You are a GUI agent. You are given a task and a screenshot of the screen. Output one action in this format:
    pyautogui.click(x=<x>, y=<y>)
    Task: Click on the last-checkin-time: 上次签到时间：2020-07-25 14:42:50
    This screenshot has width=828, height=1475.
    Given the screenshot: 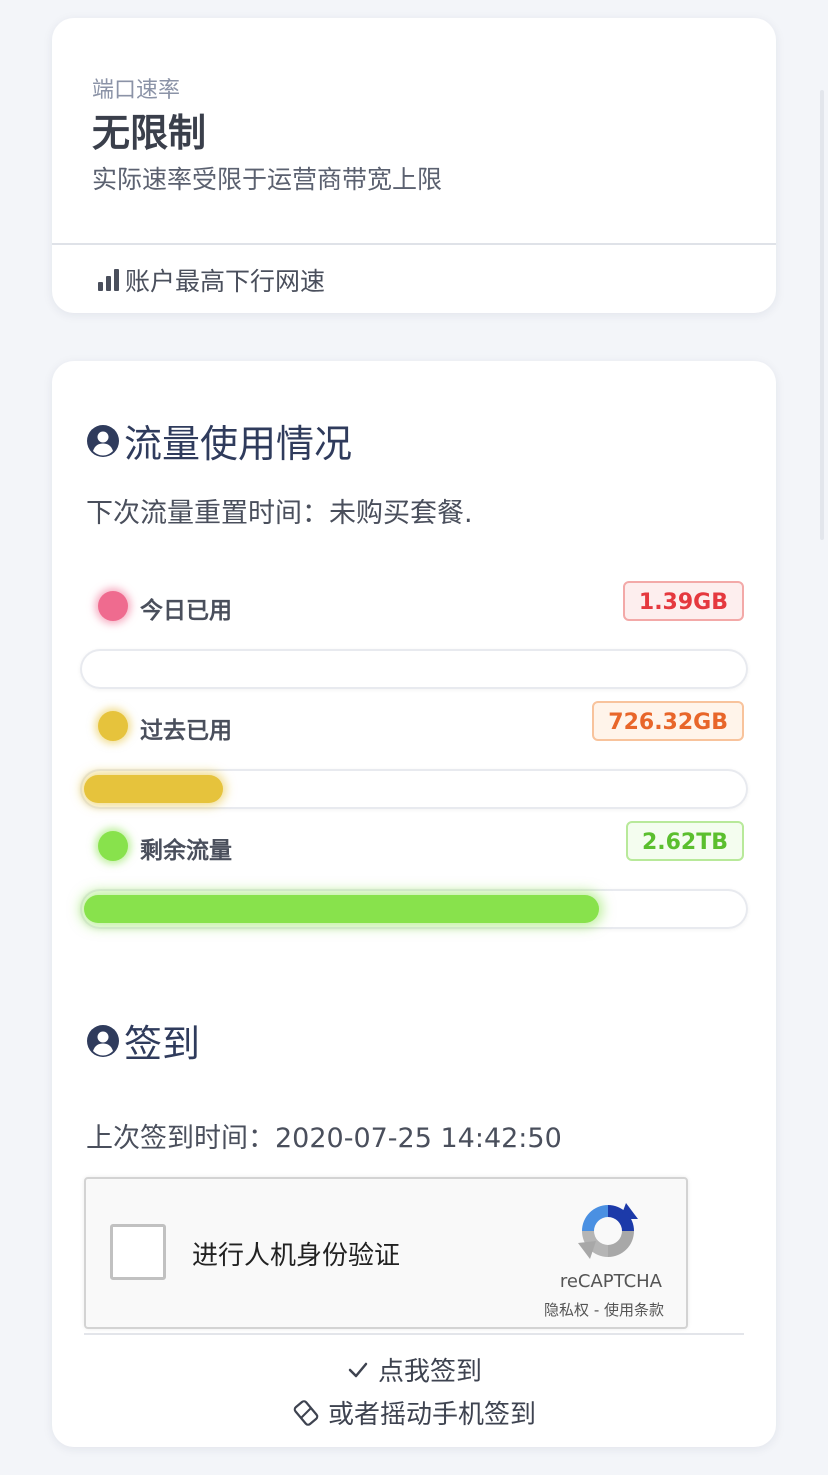 What is the action you would take?
    pyautogui.click(x=324, y=1138)
    